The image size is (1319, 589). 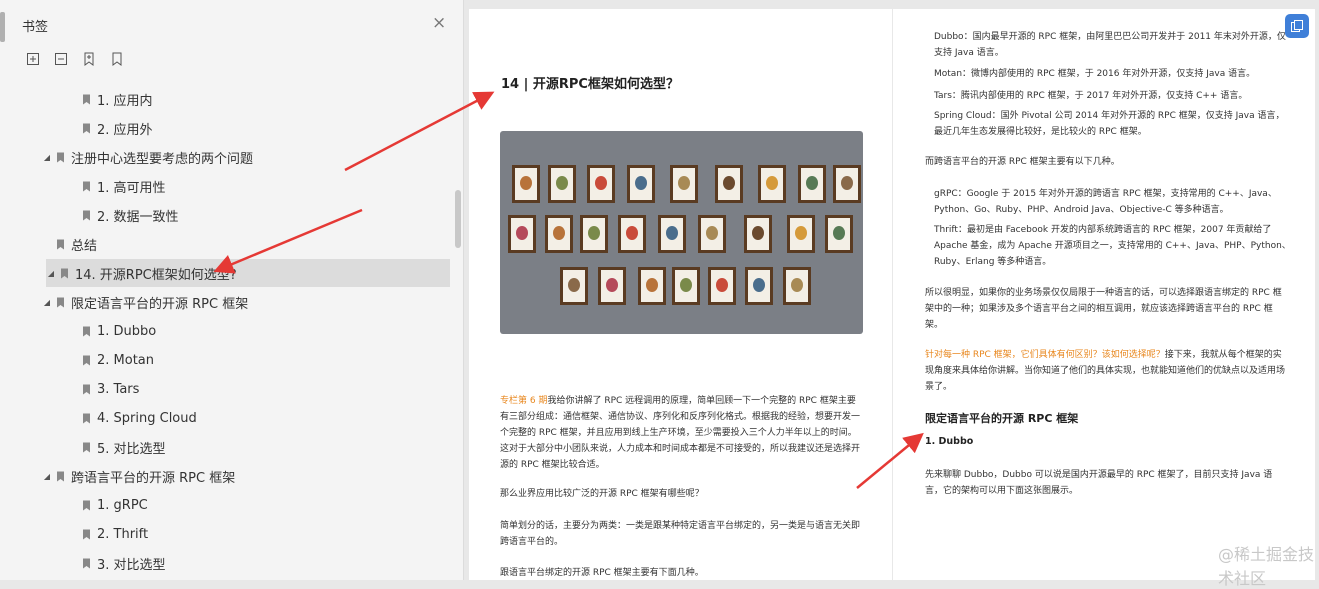 I want to click on watermark: @稀土掘金技术社区, so click(x=1266, y=566).